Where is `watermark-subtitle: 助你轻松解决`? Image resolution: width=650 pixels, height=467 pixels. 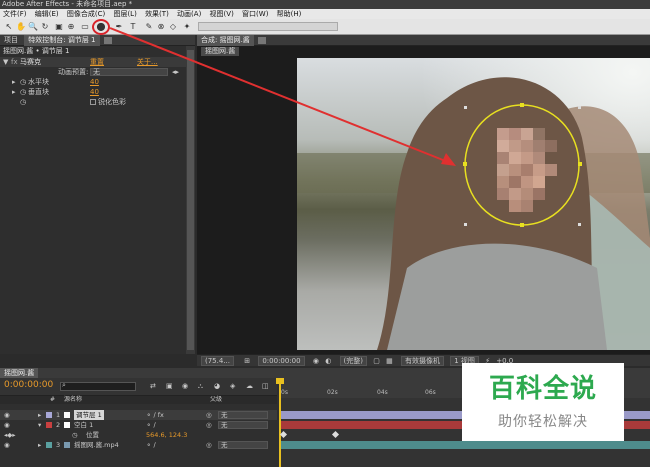
watermark-subtitle: 助你轻松解决 is located at coordinates (543, 422).